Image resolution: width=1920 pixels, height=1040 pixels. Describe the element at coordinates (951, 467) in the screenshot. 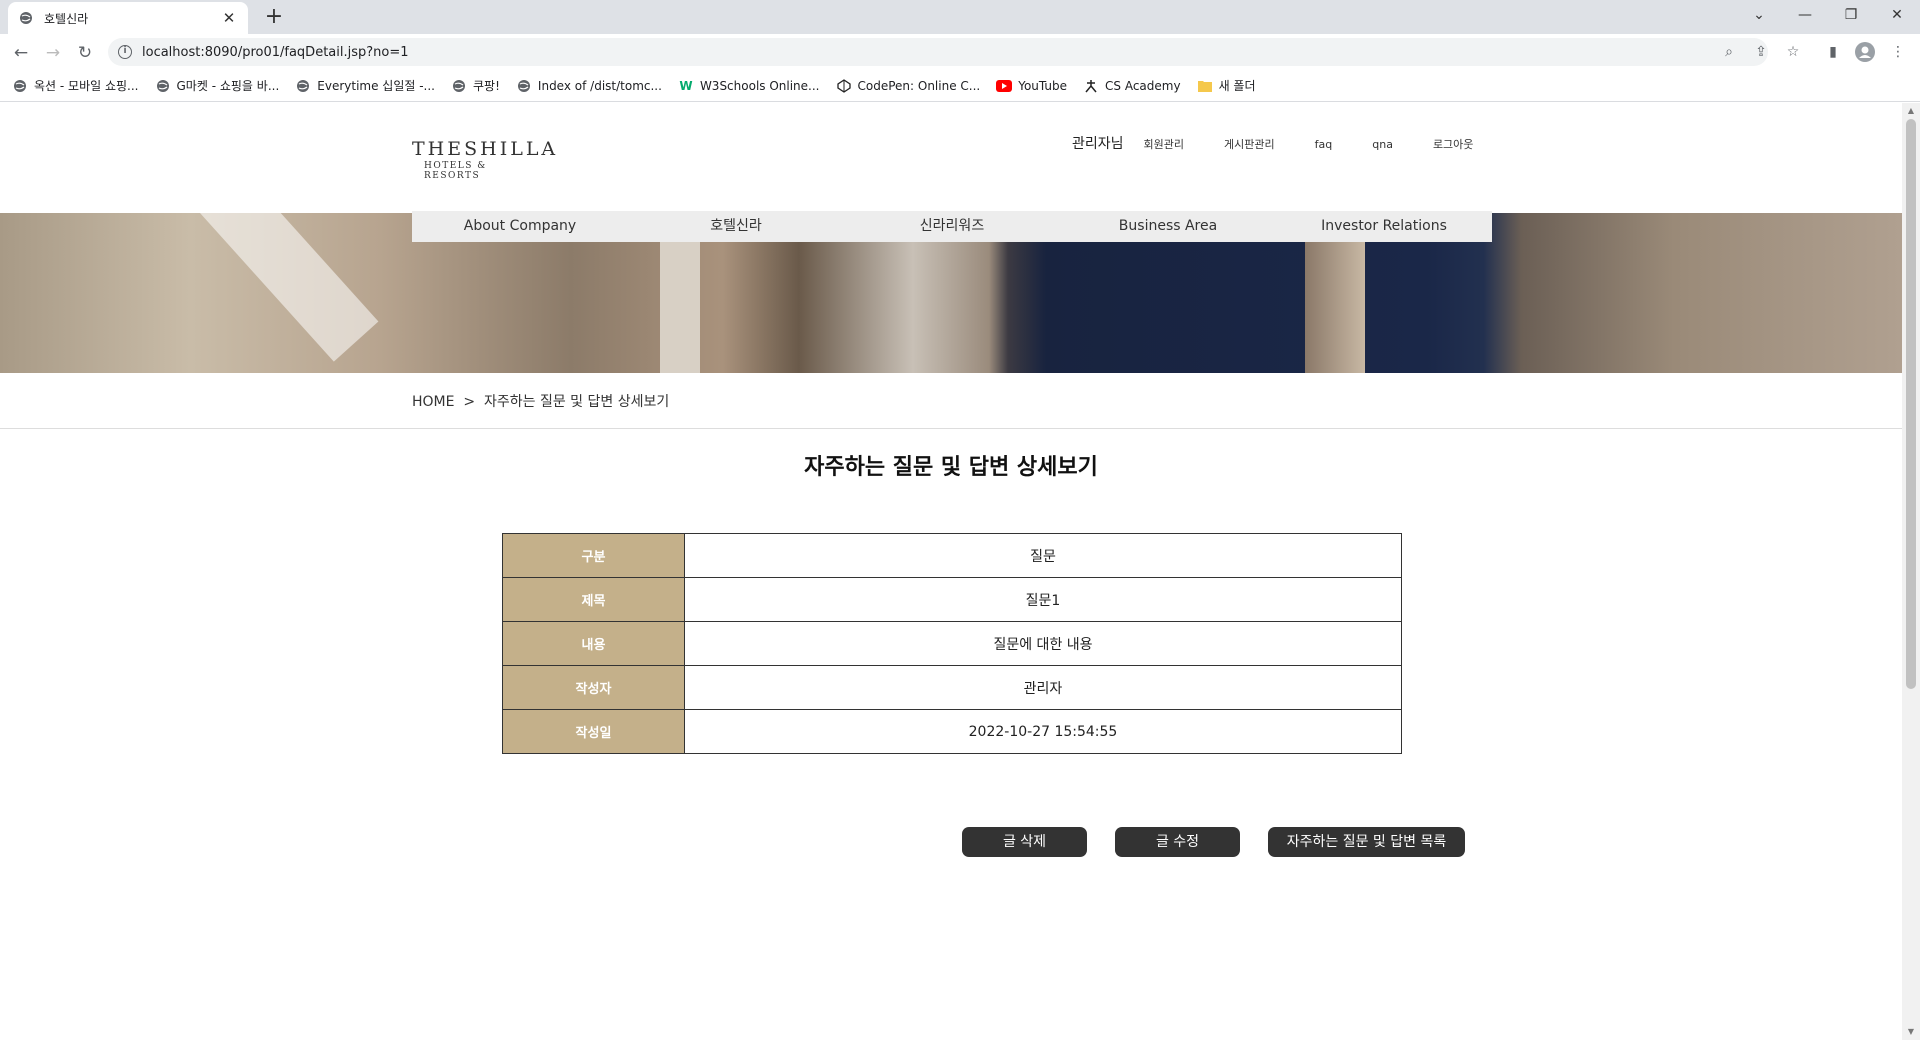

I see `page-title: 자주하는 질문 및 답변 상세보기` at that location.